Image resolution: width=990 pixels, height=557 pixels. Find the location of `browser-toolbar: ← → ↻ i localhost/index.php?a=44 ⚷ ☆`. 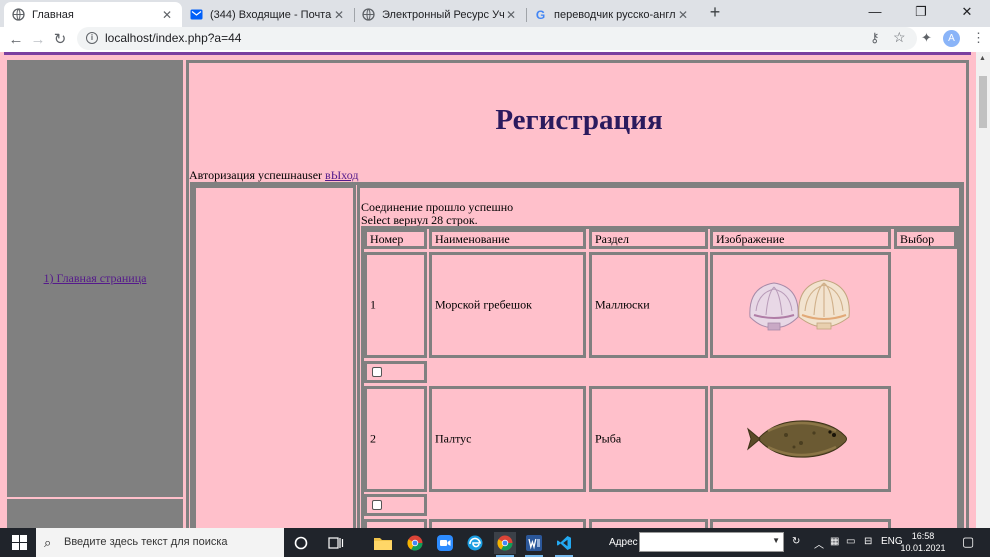

browser-toolbar: ← → ↻ i localhost/index.php?a=44 ⚷ ☆ is located at coordinates (495, 39).